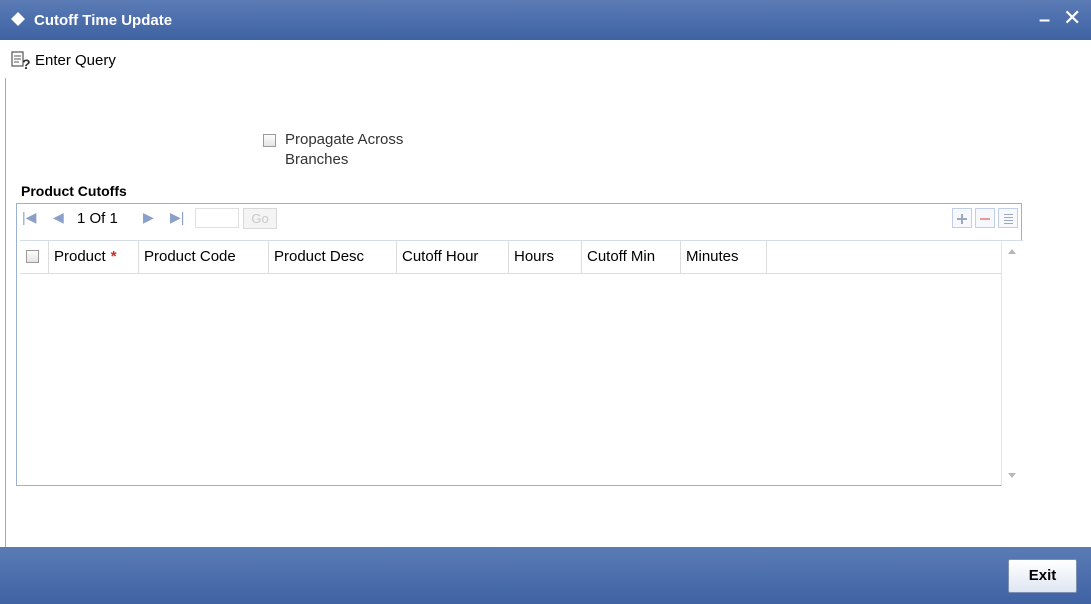 This screenshot has width=1091, height=604. Describe the element at coordinates (80, 256) in the screenshot. I see `column-label: Product` at that location.